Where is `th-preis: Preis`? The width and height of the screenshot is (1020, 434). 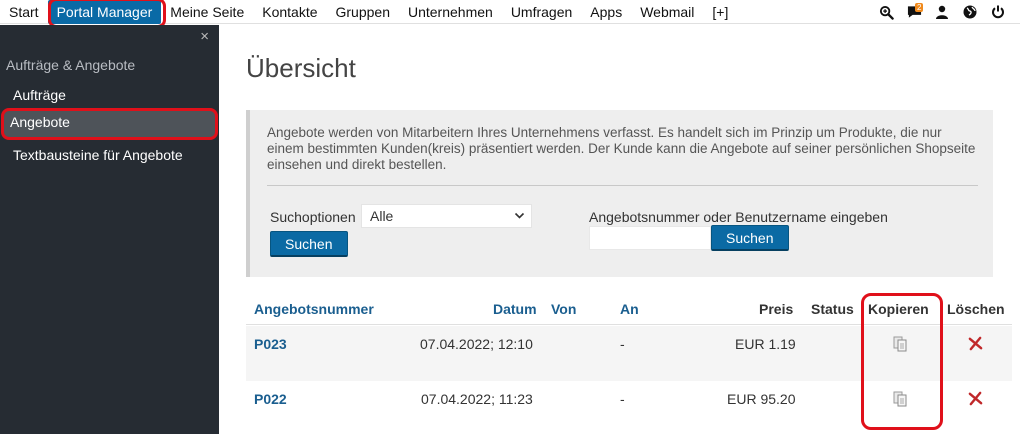
th-preis: Preis is located at coordinates (776, 309).